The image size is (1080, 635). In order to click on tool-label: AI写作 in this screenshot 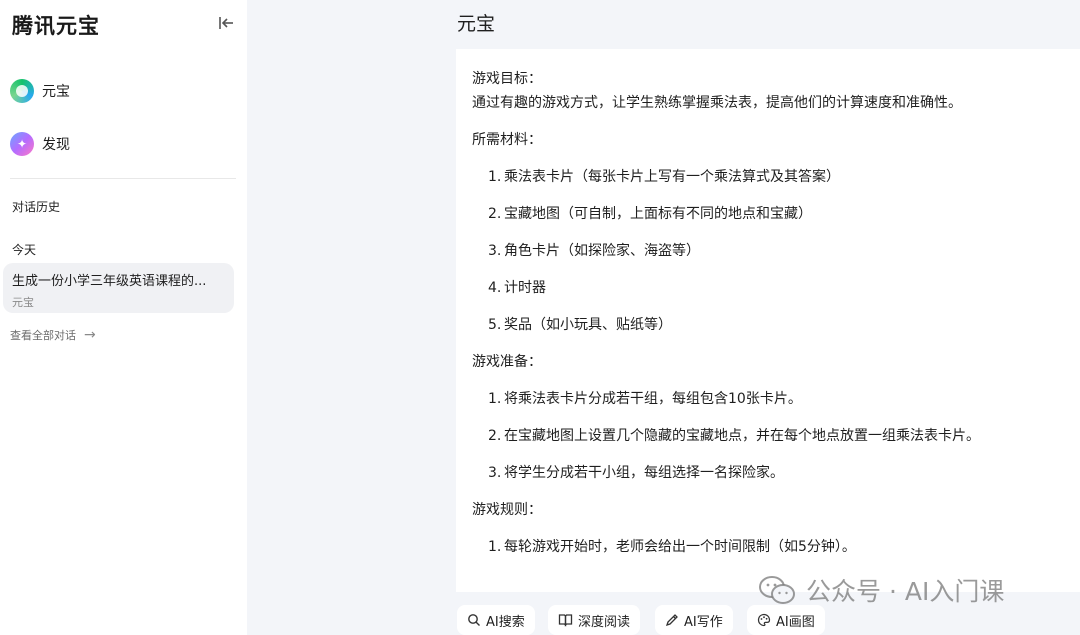, I will do `click(703, 622)`.